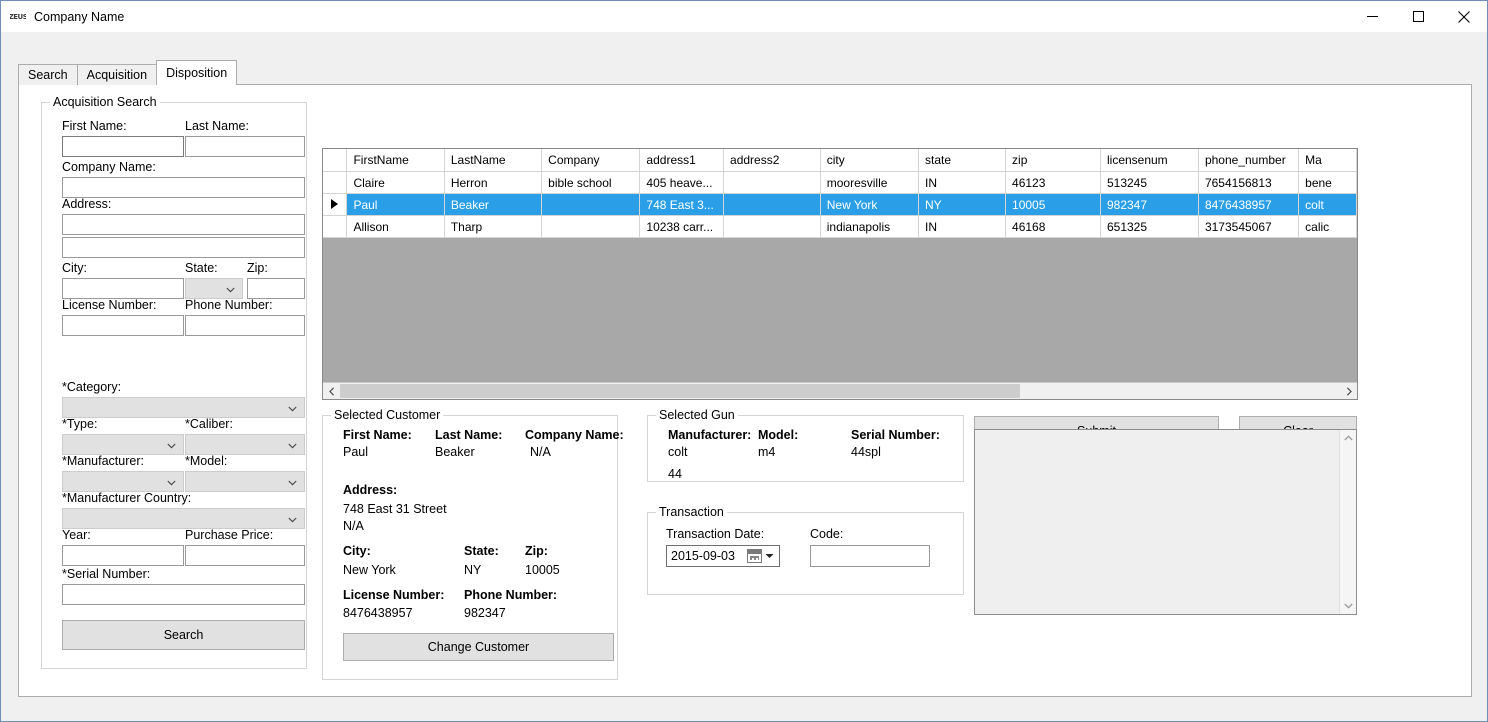 The image size is (1488, 722). Describe the element at coordinates (378, 613) in the screenshot. I see `sc-license-number-value: 8476438957` at that location.